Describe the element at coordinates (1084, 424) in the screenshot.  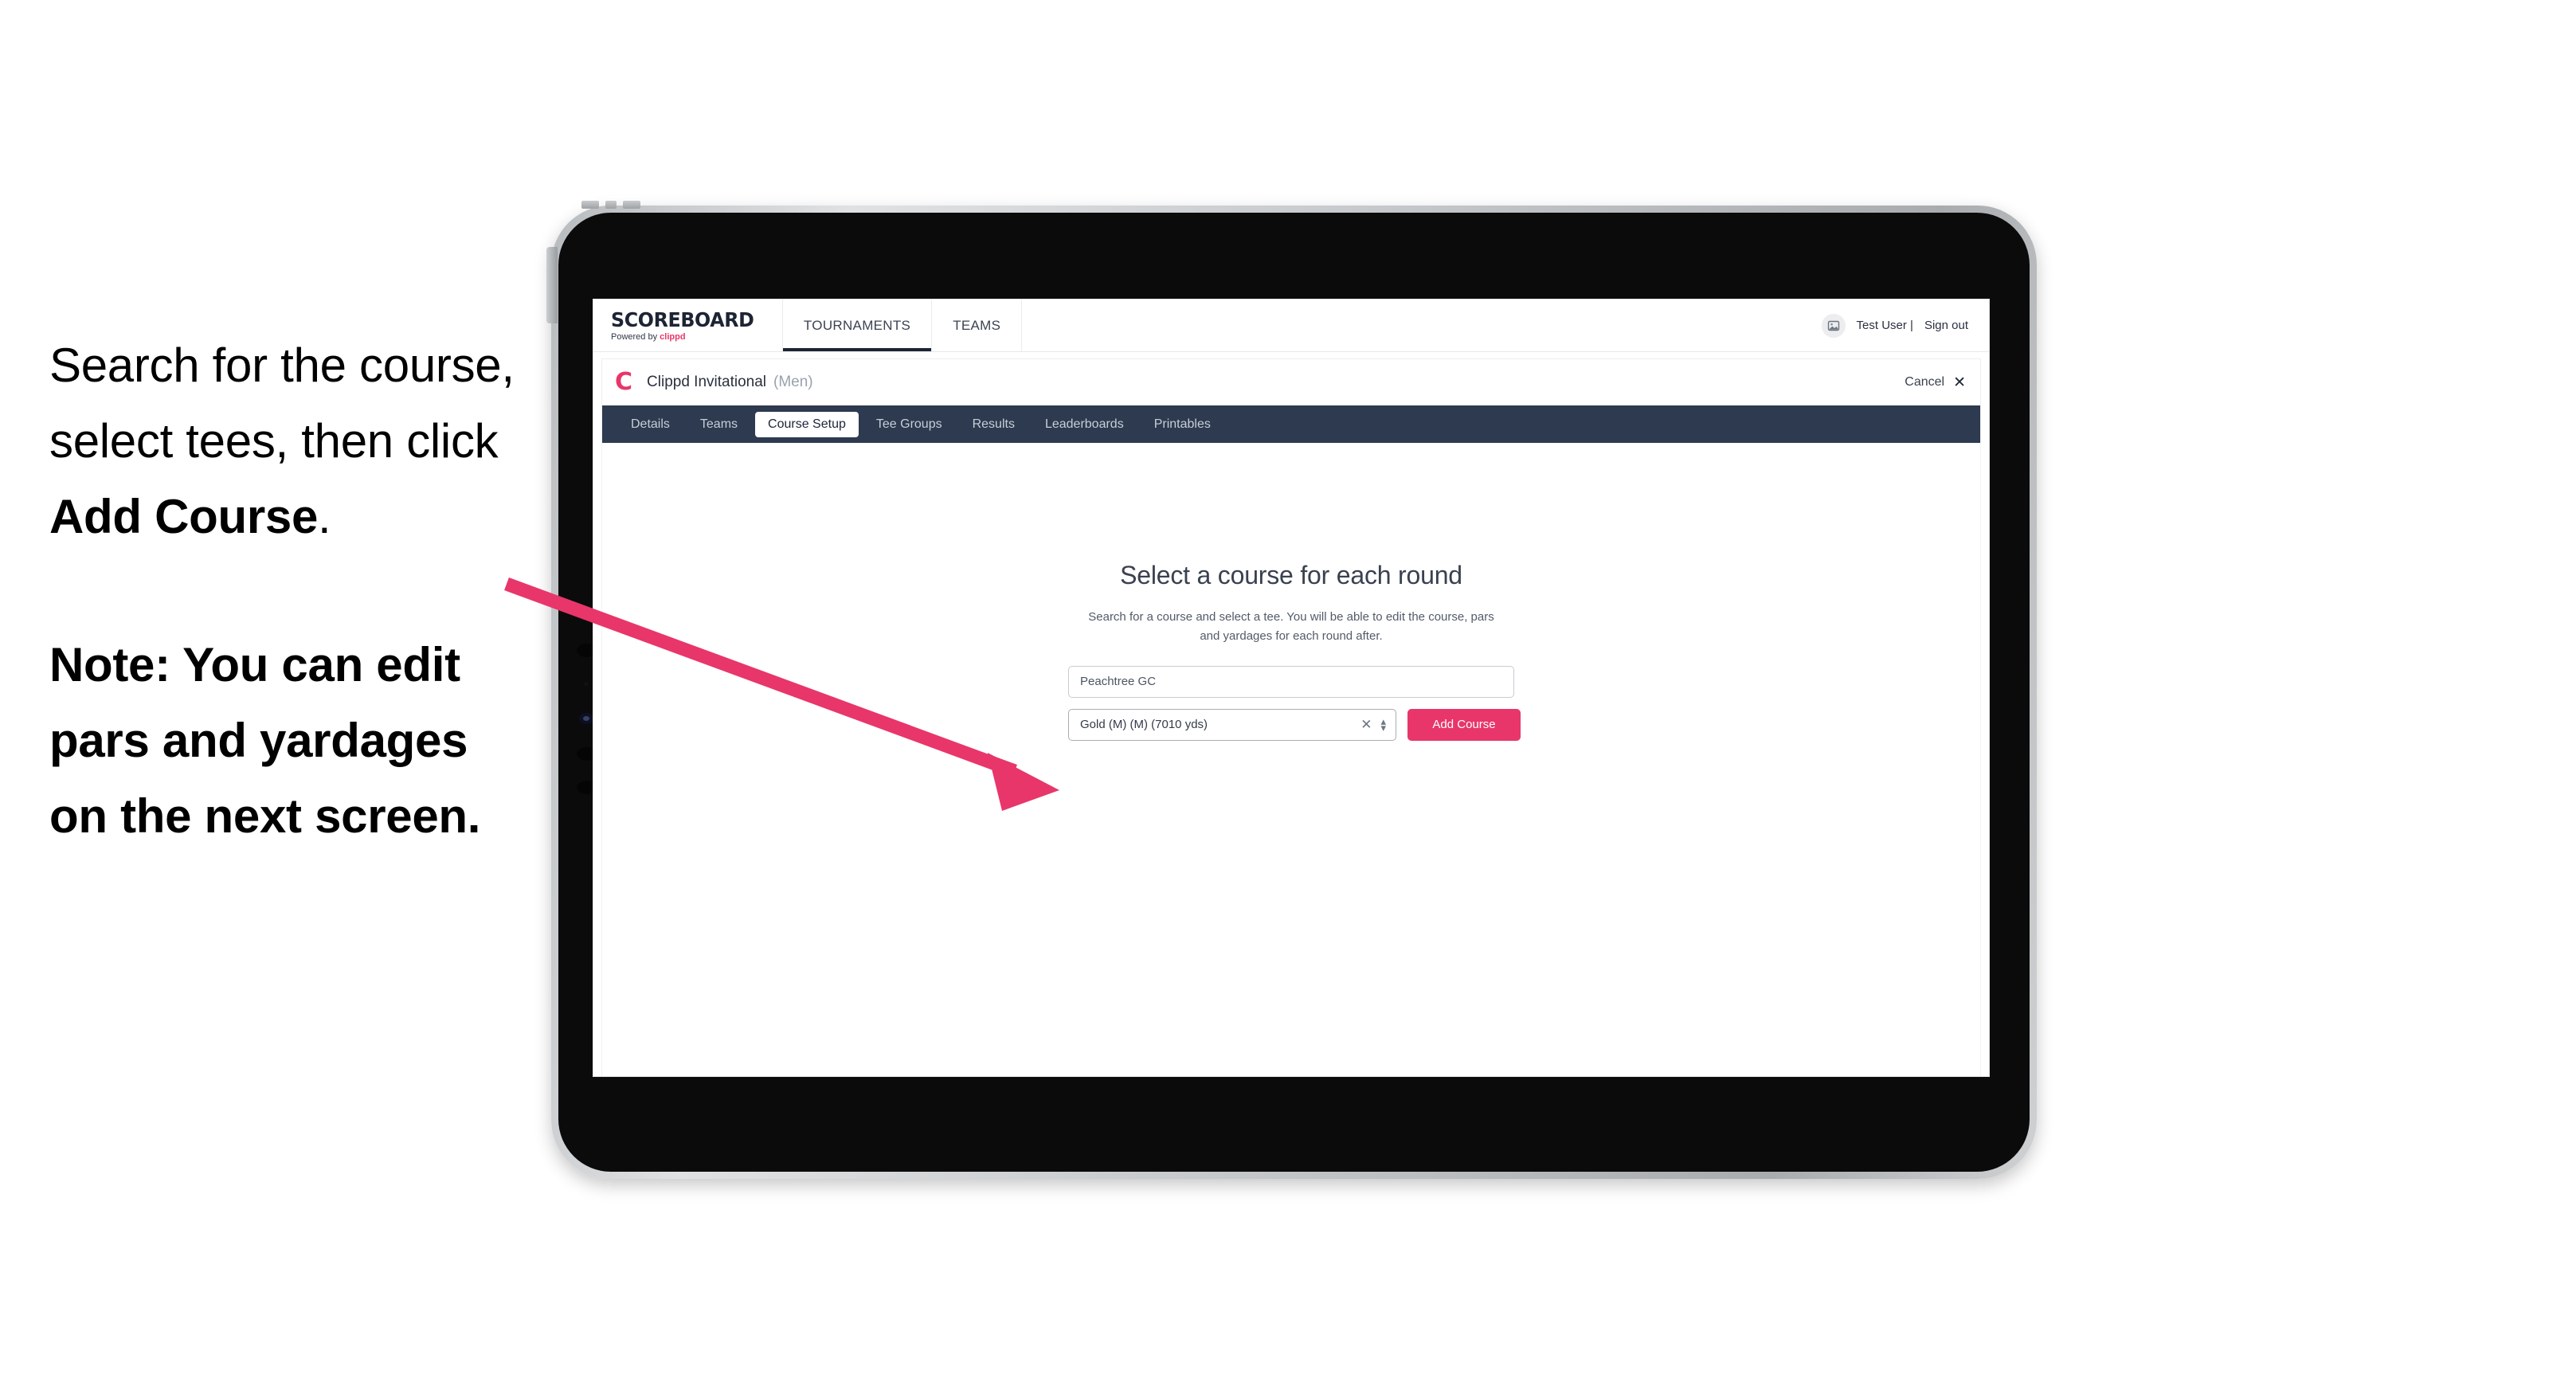
I see `tab-leaderboards: Leaderboards` at that location.